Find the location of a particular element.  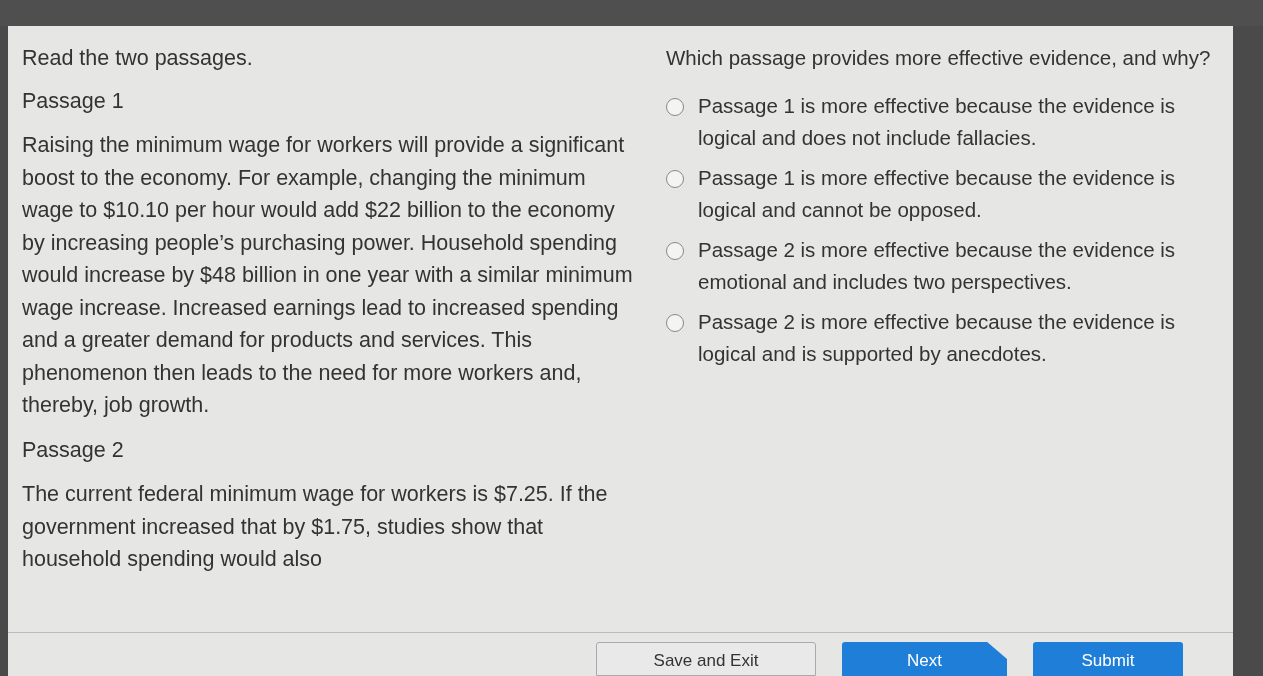

answer-option-text: Passage 2 is more effective because the evidence is emotional and includes two perspectives. is located at coordinates (958, 266).